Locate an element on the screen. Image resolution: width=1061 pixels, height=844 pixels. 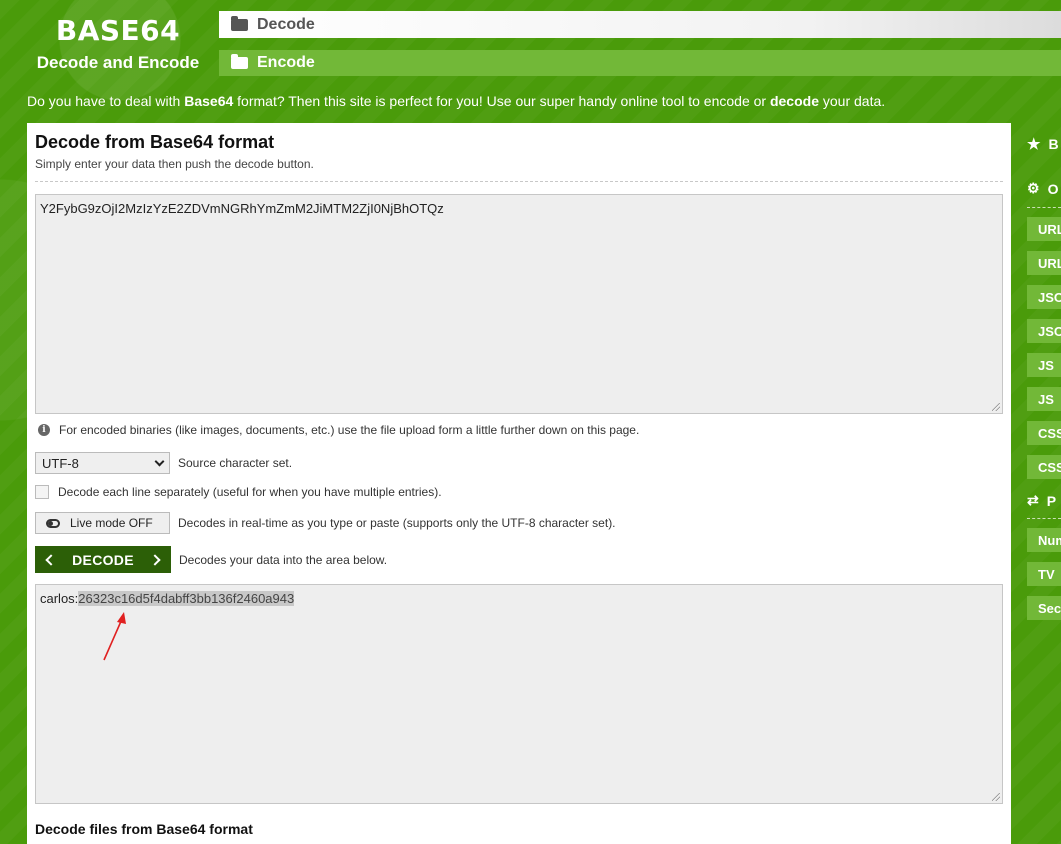
charset-row: UTF-8 Source character set. is located at coordinates (163, 463).